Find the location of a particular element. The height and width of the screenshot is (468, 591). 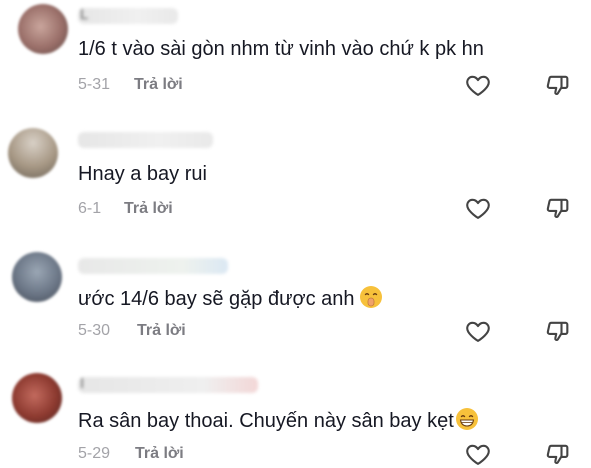

comment-date: 6-1 is located at coordinates (90, 208).